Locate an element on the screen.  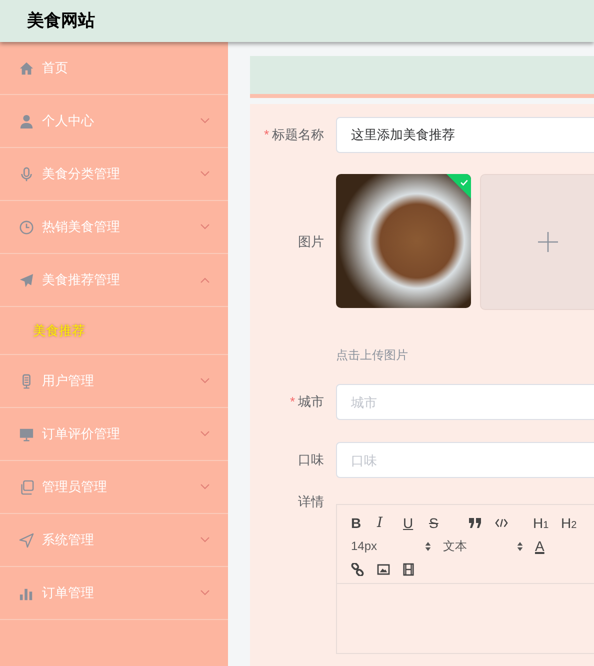
field-label: * 标题名称 is located at coordinates (293, 135).